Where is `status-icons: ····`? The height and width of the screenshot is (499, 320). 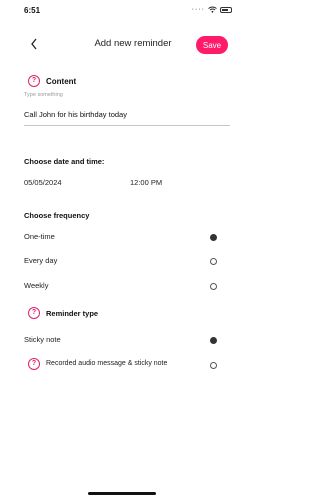 status-icons: ···· is located at coordinates (212, 9).